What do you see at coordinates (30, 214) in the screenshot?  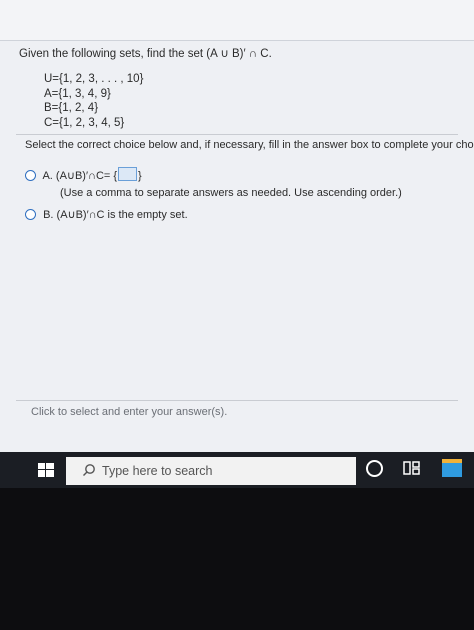 I see `radio-option-b` at bounding box center [30, 214].